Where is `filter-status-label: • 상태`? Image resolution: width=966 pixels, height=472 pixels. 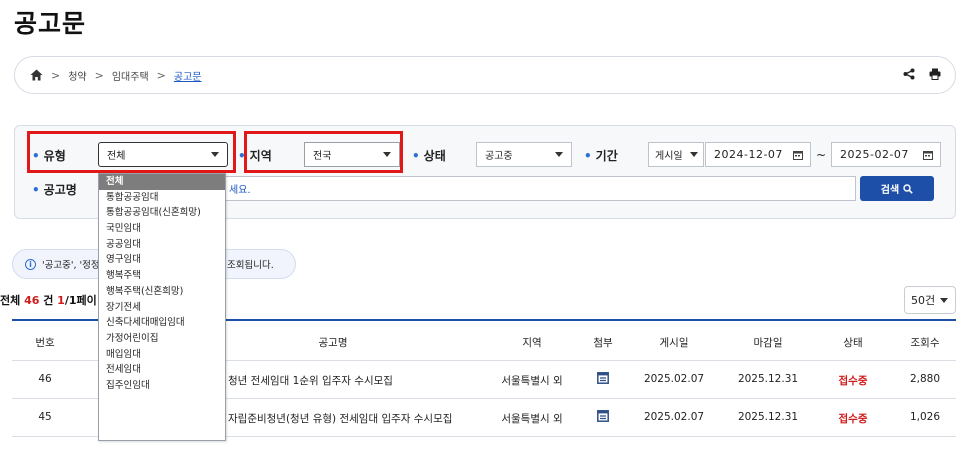 filter-status-label: • 상태 is located at coordinates (429, 156).